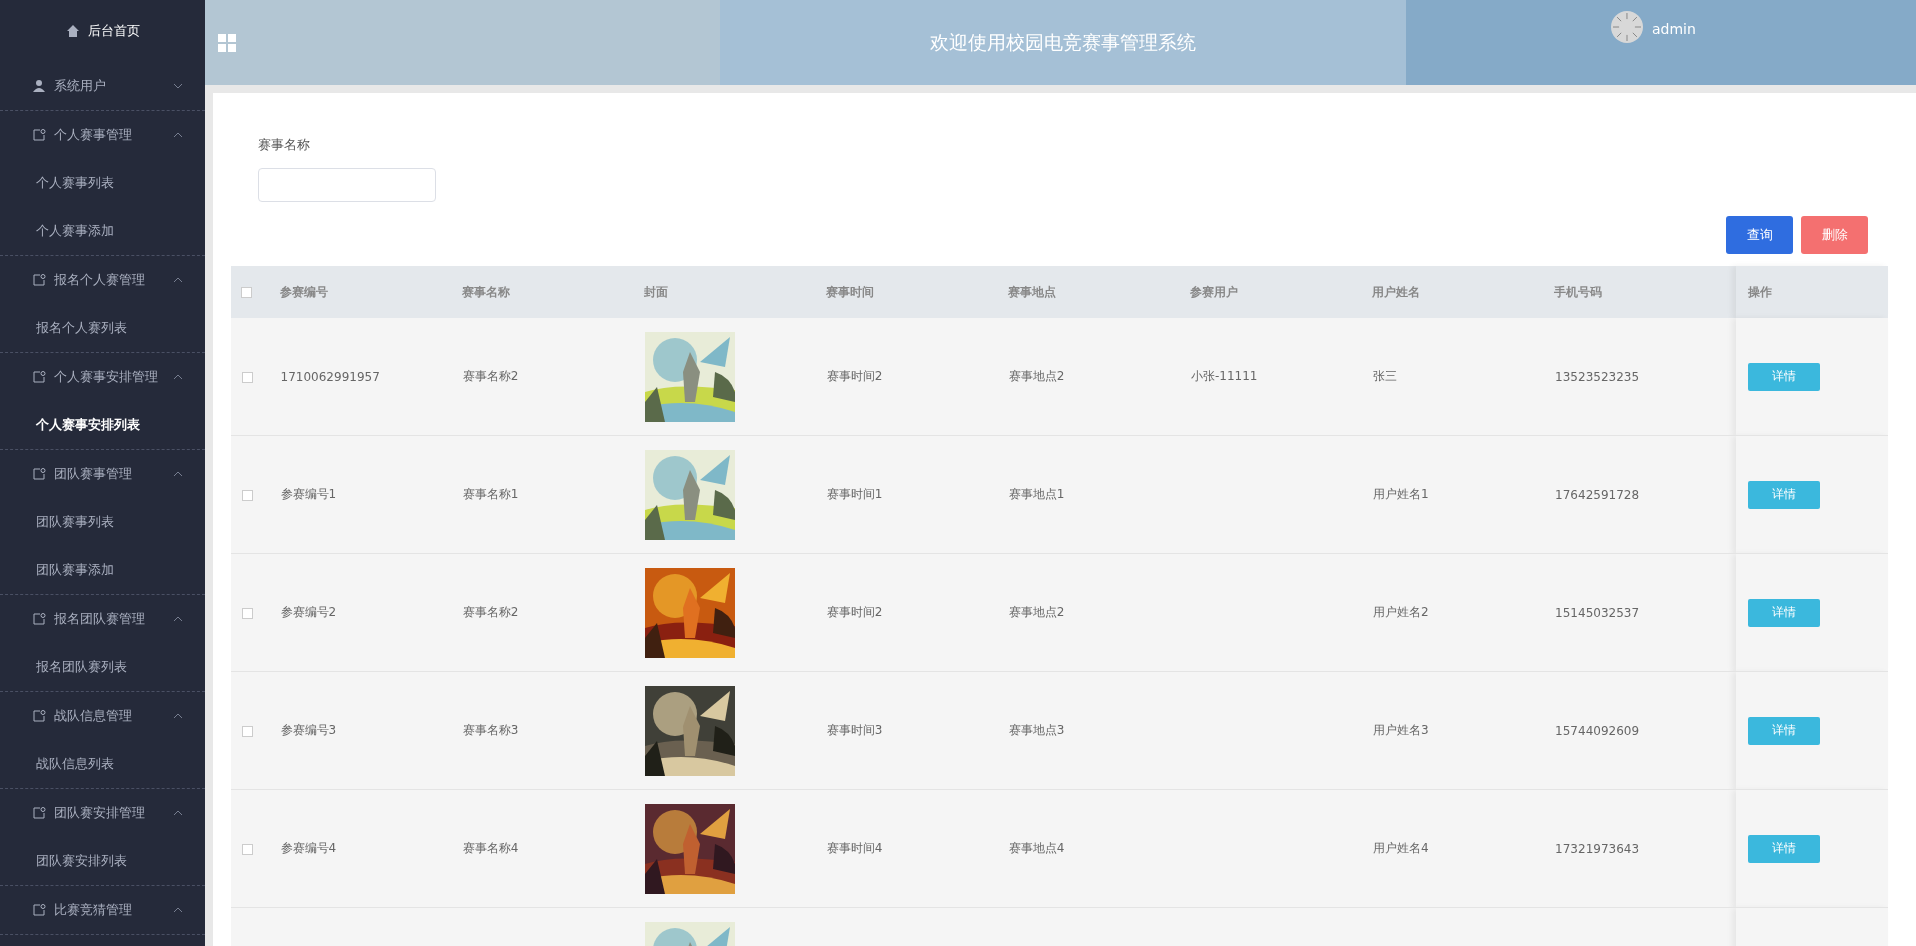  What do you see at coordinates (284, 145) in the screenshot?
I see `search-label: 赛事名称` at bounding box center [284, 145].